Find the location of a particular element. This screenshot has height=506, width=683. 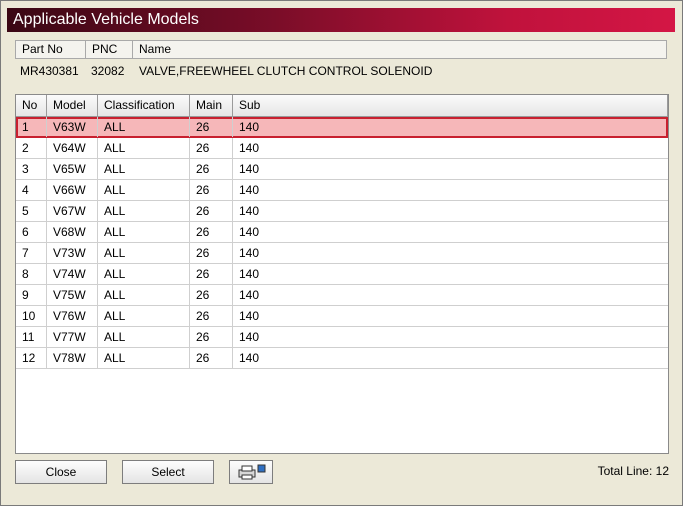

cell-model: V74W is located at coordinates (72, 274).